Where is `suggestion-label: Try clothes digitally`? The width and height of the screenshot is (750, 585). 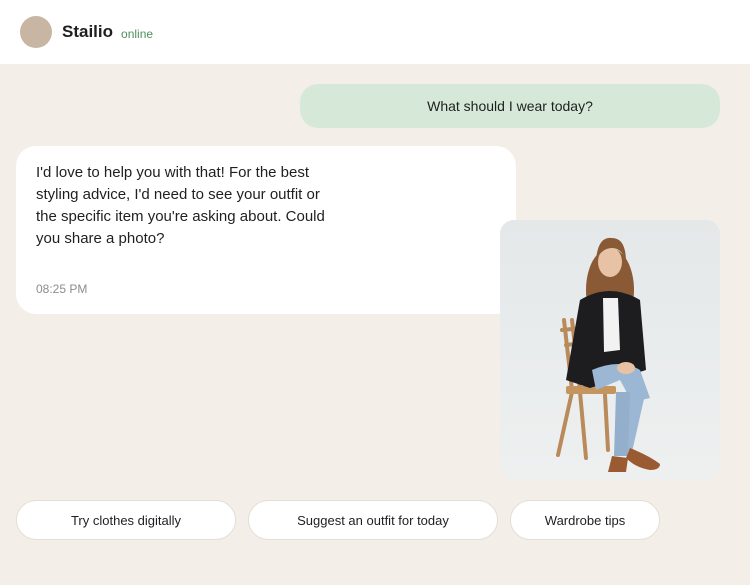
suggestion-label: Try clothes digitally is located at coordinates (126, 520).